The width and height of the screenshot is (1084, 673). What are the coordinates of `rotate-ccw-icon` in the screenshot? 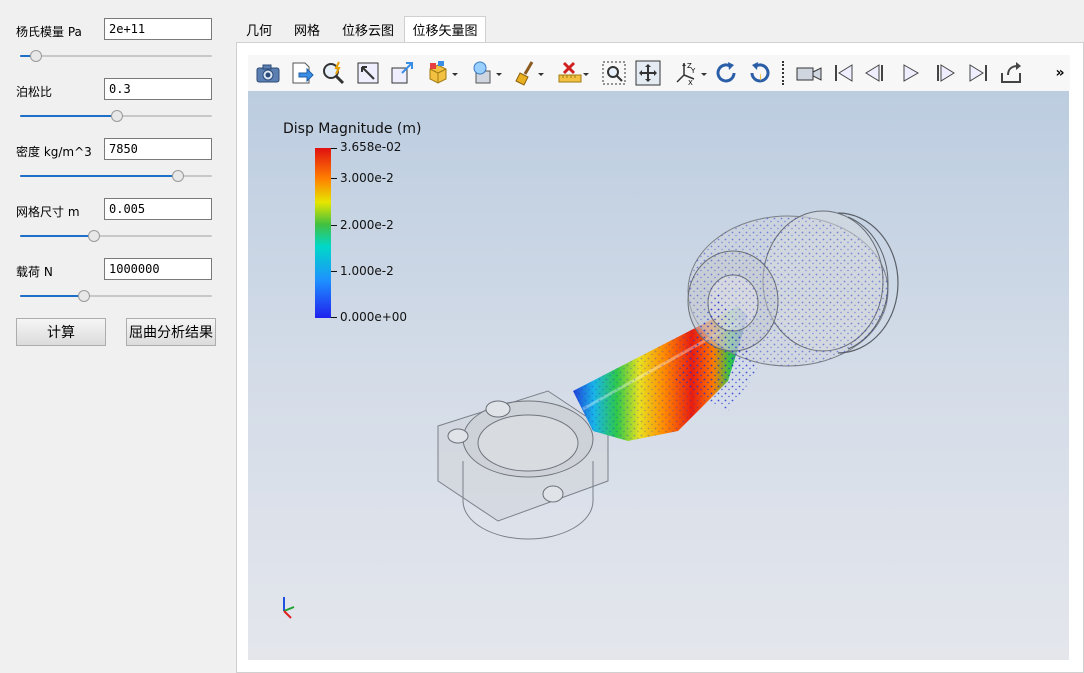 It's located at (760, 73).